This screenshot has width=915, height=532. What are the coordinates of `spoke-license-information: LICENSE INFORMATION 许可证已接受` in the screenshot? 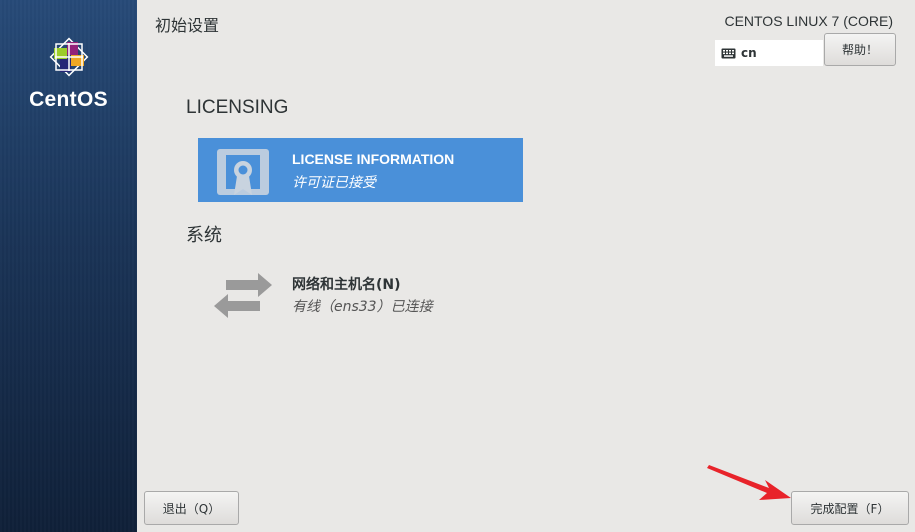 It's located at (360, 170).